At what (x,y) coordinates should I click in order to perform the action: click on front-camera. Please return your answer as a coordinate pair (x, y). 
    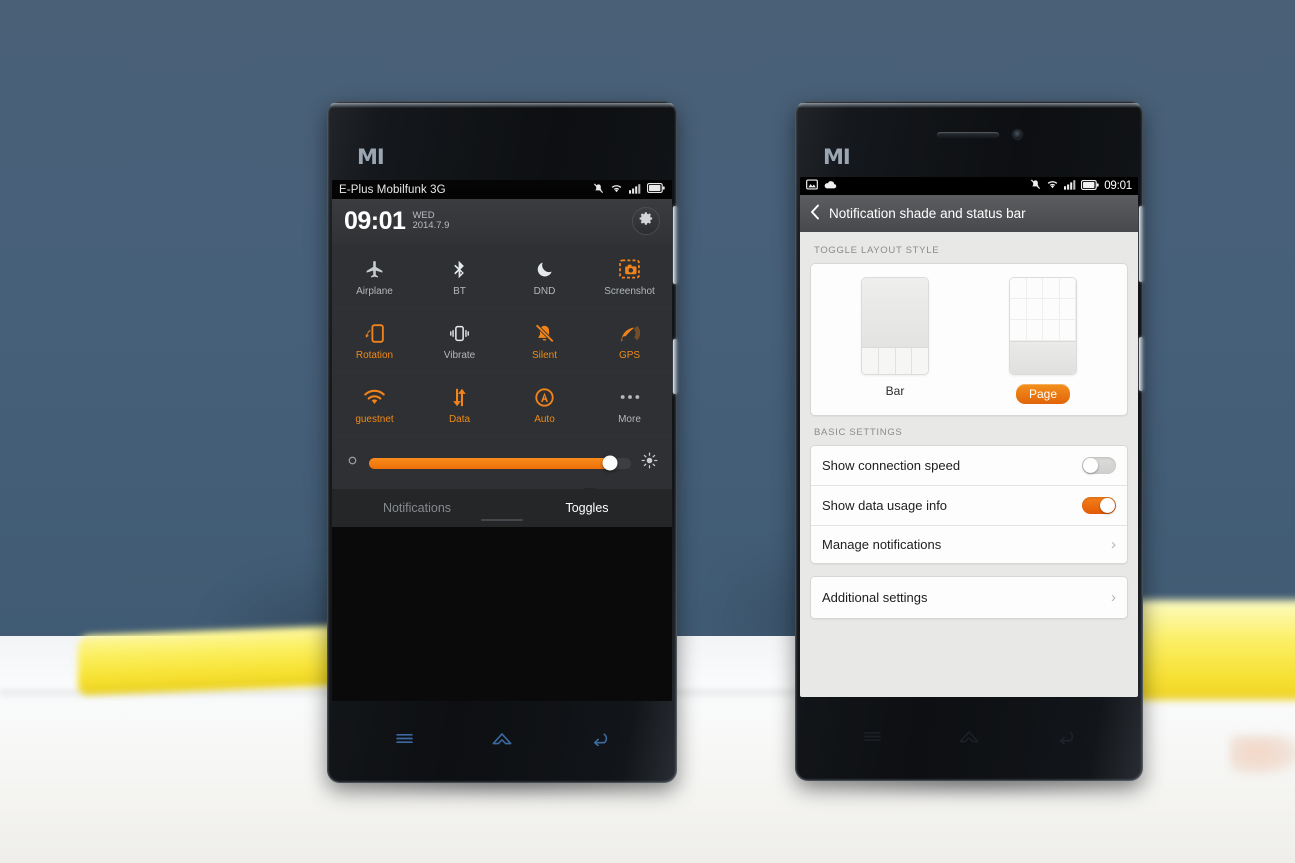
    Looking at the image, I should click on (1017, 134).